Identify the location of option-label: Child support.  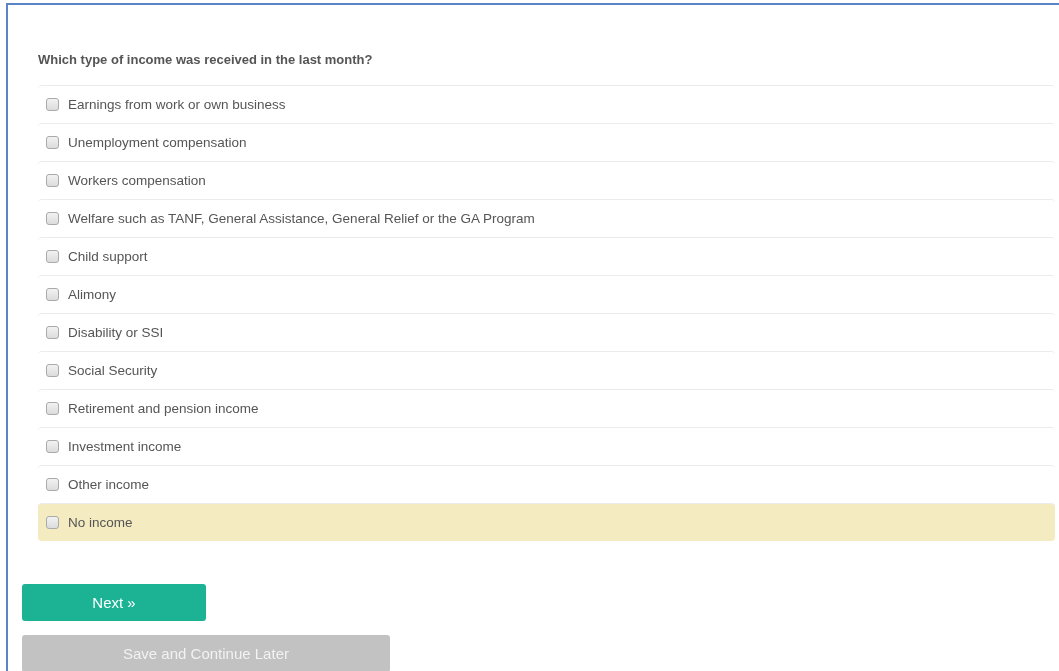
(108, 256).